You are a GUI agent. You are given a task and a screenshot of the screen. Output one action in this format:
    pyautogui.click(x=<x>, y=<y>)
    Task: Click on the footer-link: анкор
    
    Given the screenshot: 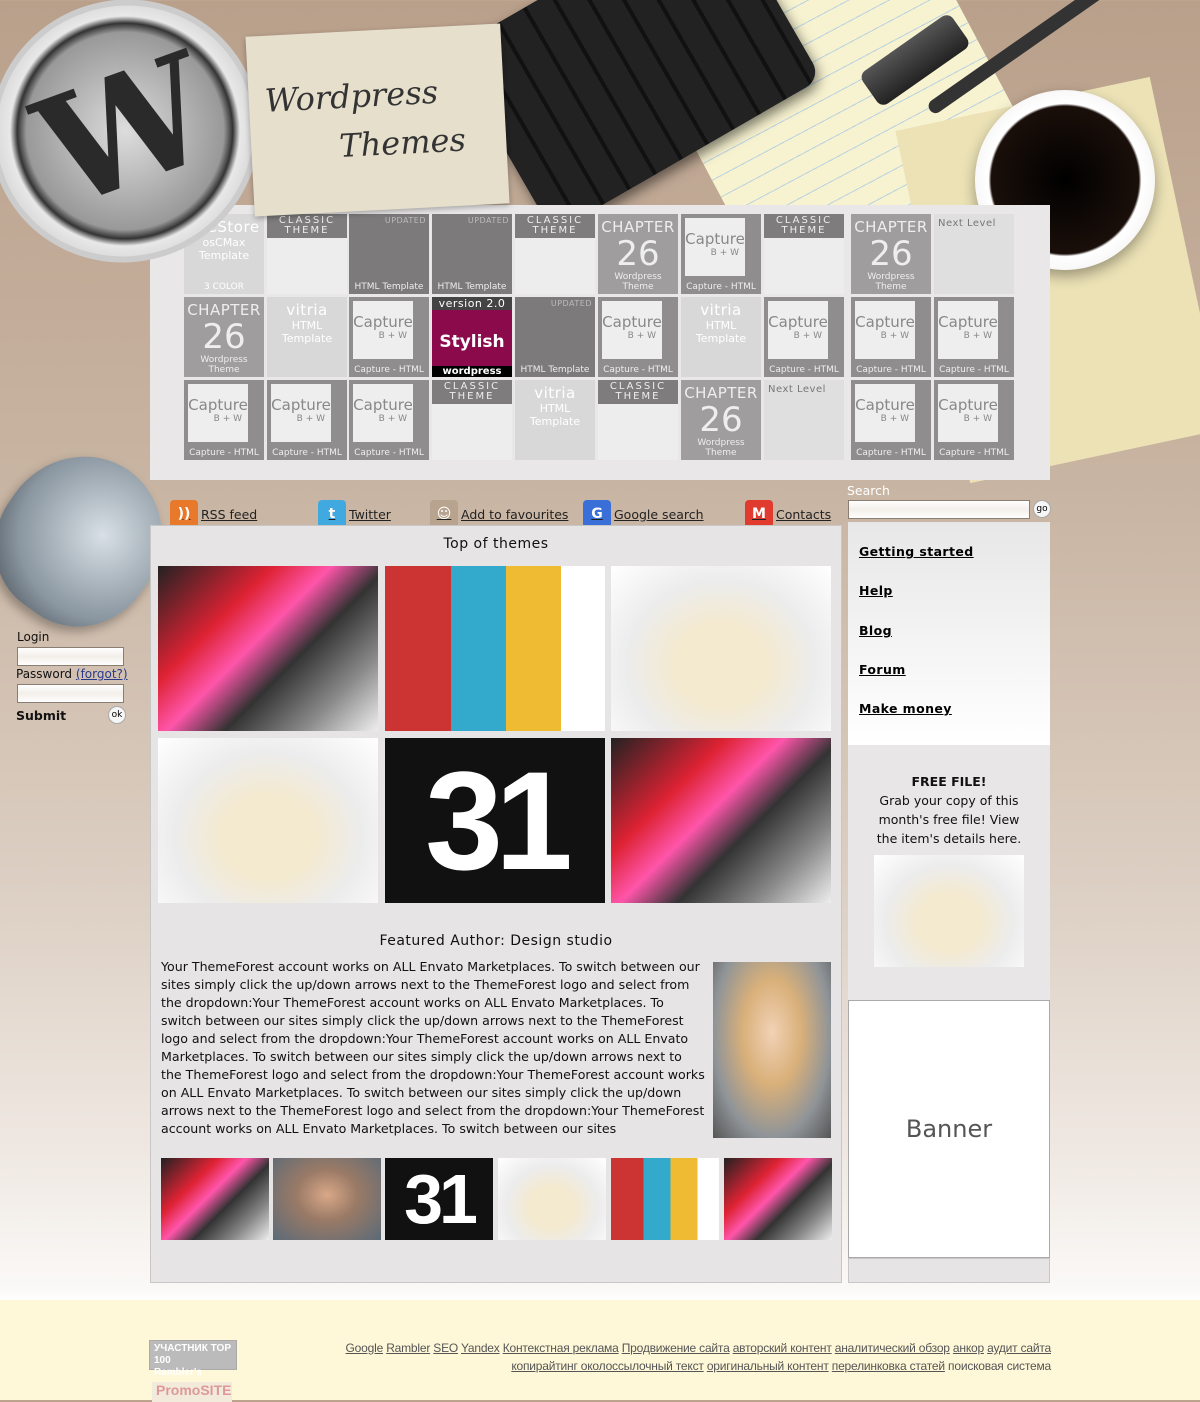 What is the action you would take?
    pyautogui.click(x=968, y=1348)
    